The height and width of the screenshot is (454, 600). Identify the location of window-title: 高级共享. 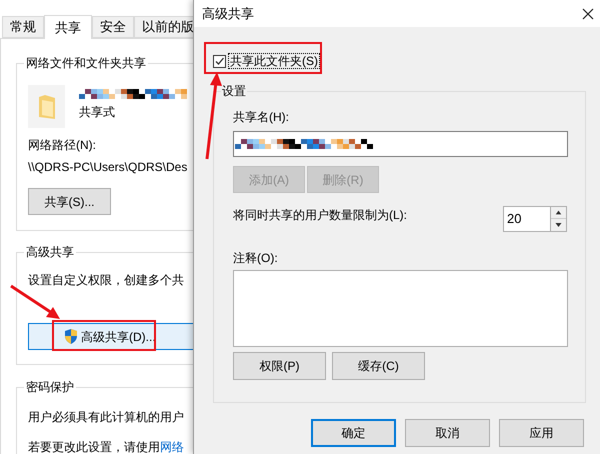
(228, 13).